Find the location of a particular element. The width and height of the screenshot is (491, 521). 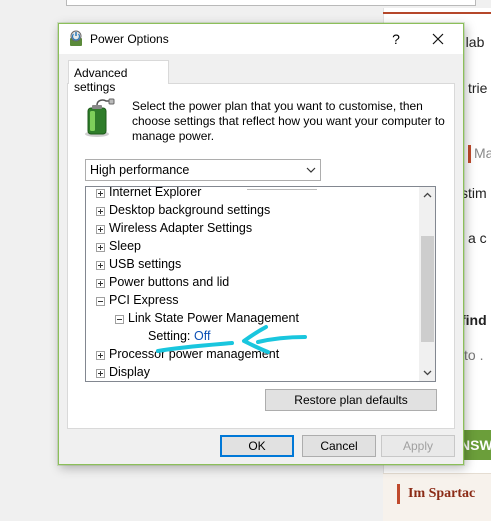

tree-row: USB settings is located at coordinates (253, 265).